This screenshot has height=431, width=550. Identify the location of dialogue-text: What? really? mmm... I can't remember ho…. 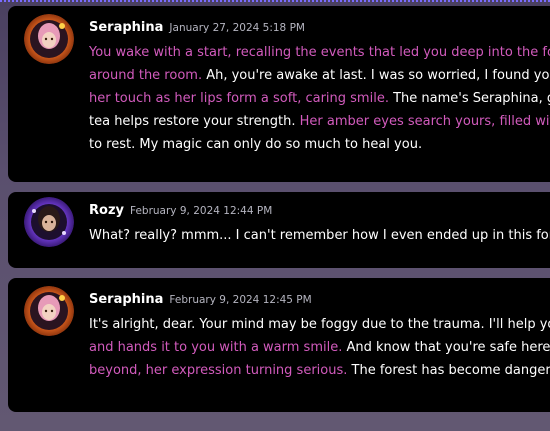
(319, 235).